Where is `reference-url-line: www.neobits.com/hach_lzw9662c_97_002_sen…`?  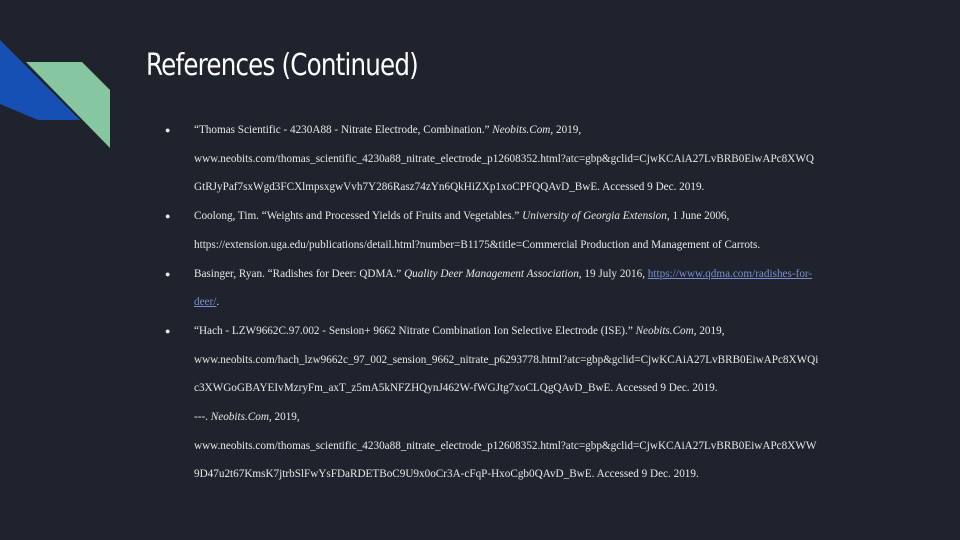 reference-url-line: www.neobits.com/hach_lzw9662c_97_002_sen… is located at coordinates (506, 359).